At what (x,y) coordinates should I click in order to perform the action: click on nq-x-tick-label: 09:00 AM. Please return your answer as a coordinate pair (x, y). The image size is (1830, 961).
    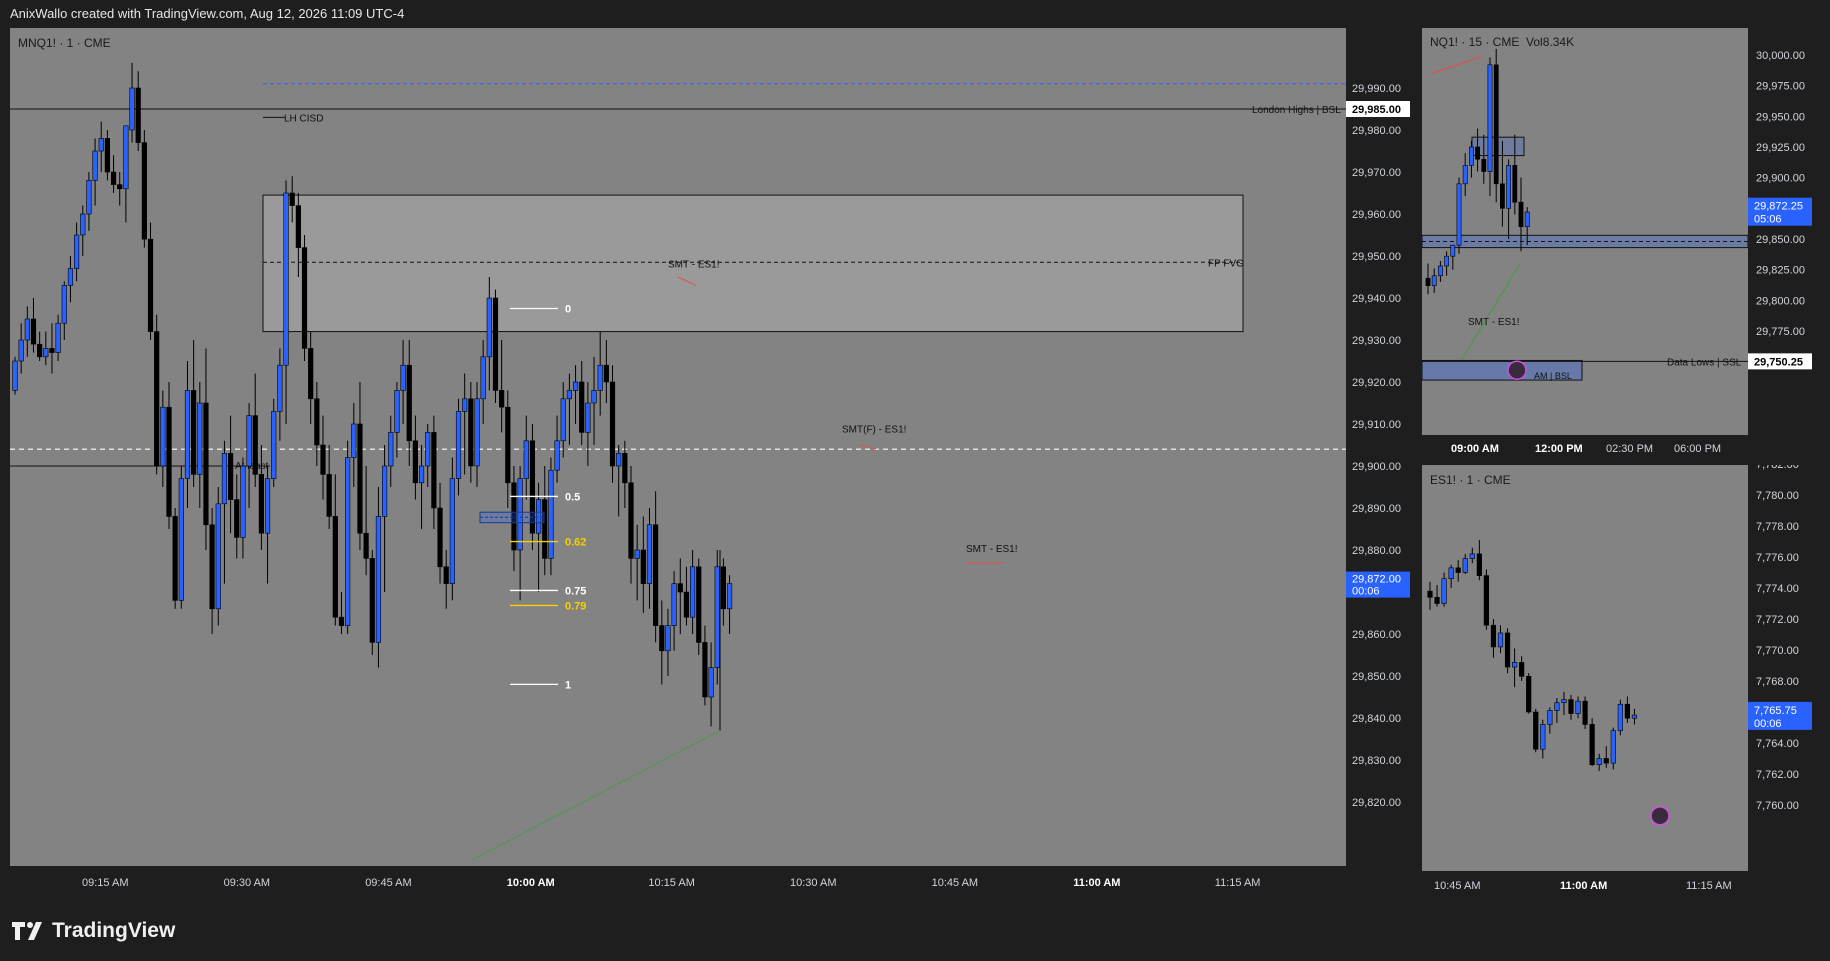
    Looking at the image, I should click on (1475, 449).